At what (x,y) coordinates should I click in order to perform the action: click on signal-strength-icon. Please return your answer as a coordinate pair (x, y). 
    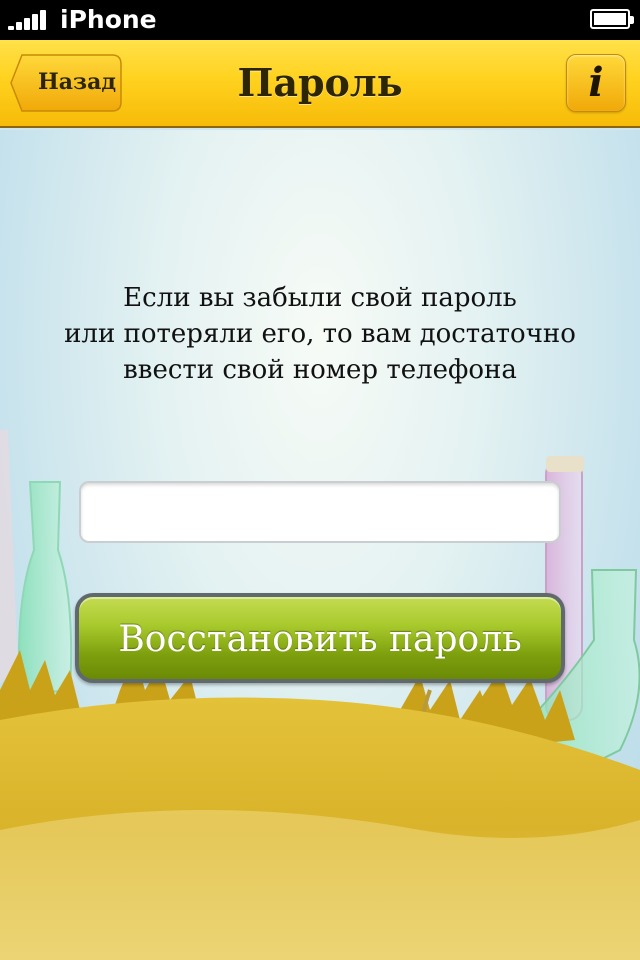
    Looking at the image, I should click on (28, 20).